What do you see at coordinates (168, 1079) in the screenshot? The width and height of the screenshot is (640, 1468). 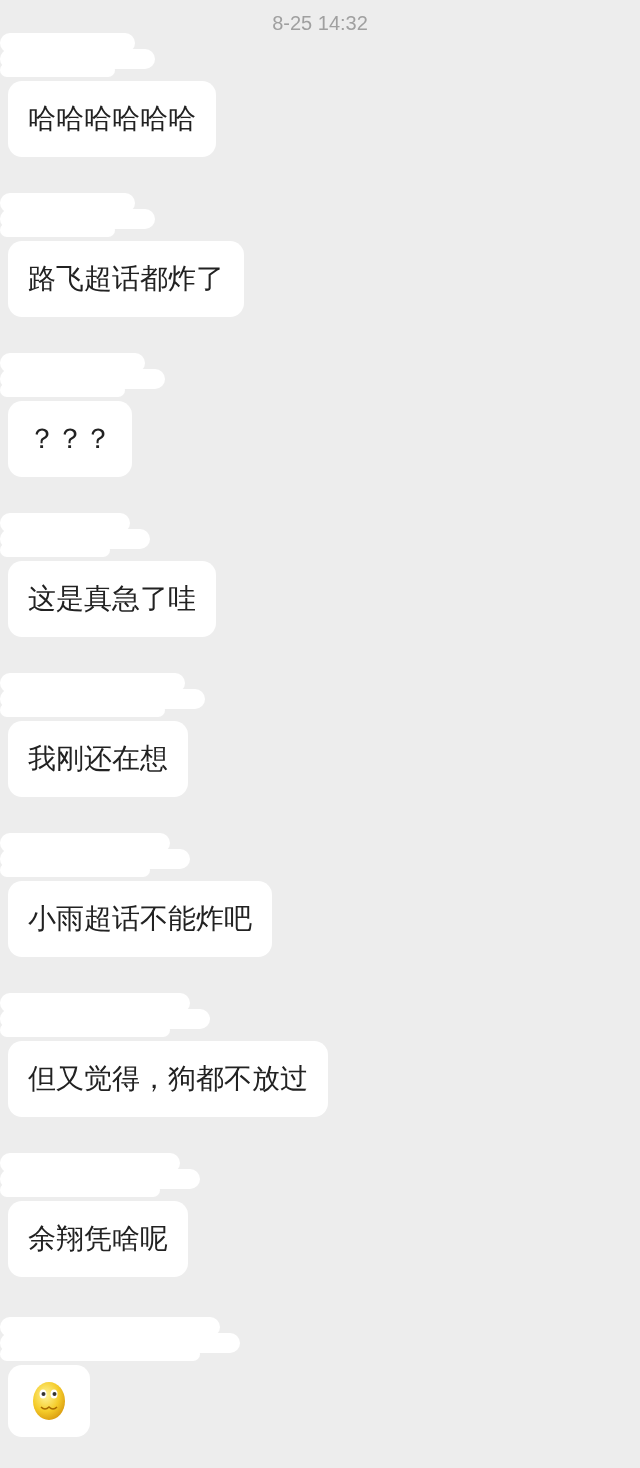 I see `message-bubble: 但又觉得，狗都不放过` at bounding box center [168, 1079].